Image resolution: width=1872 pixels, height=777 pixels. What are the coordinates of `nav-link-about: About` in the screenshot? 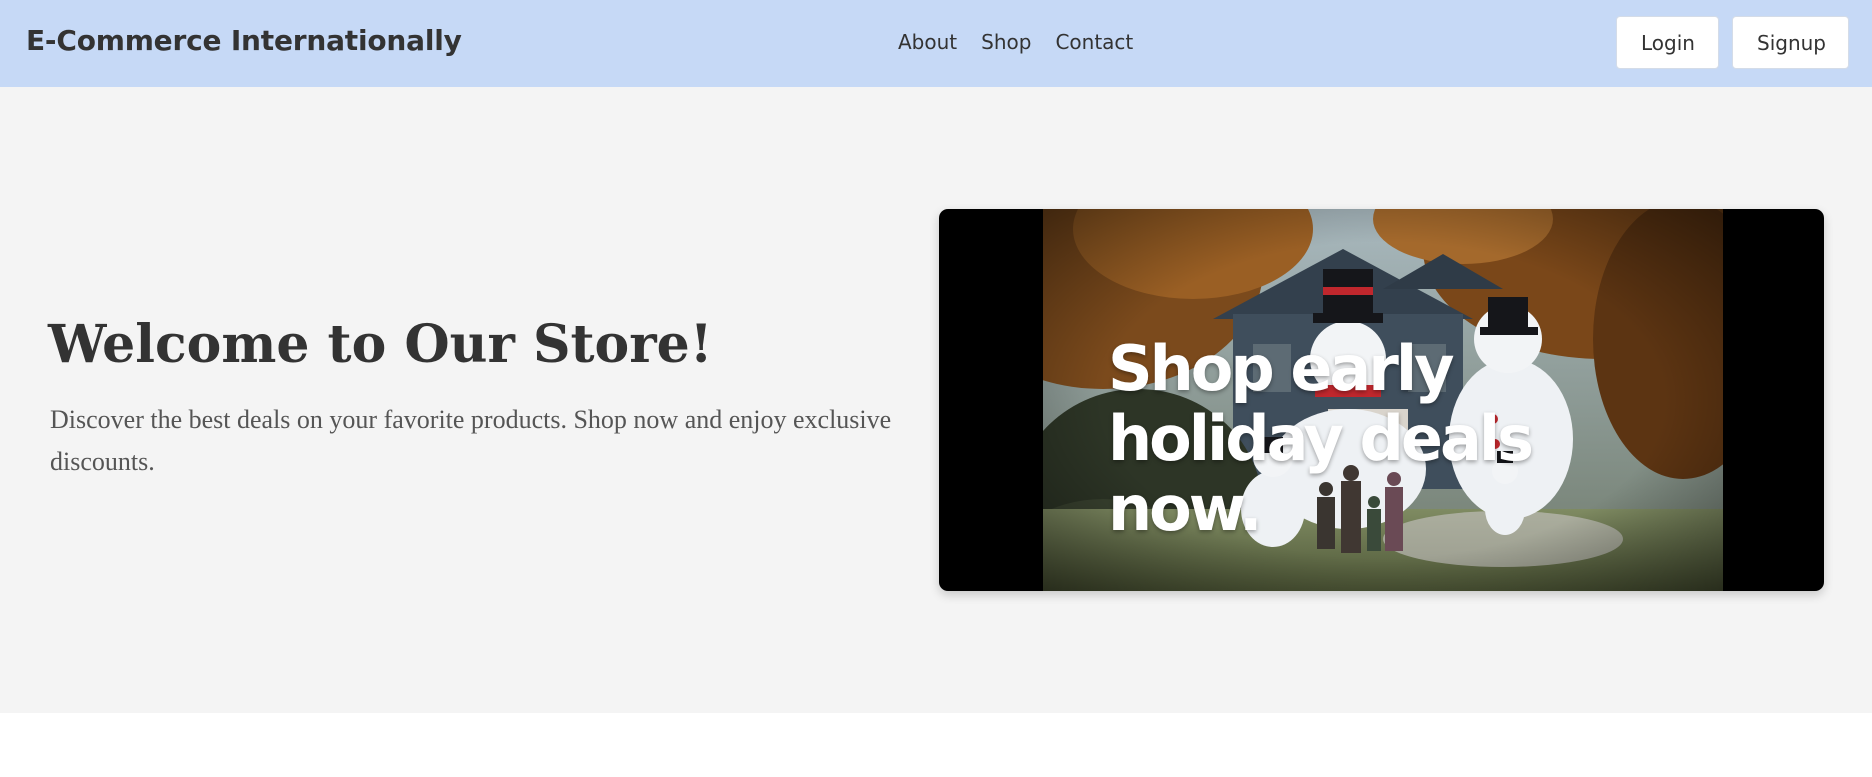 It's located at (927, 42).